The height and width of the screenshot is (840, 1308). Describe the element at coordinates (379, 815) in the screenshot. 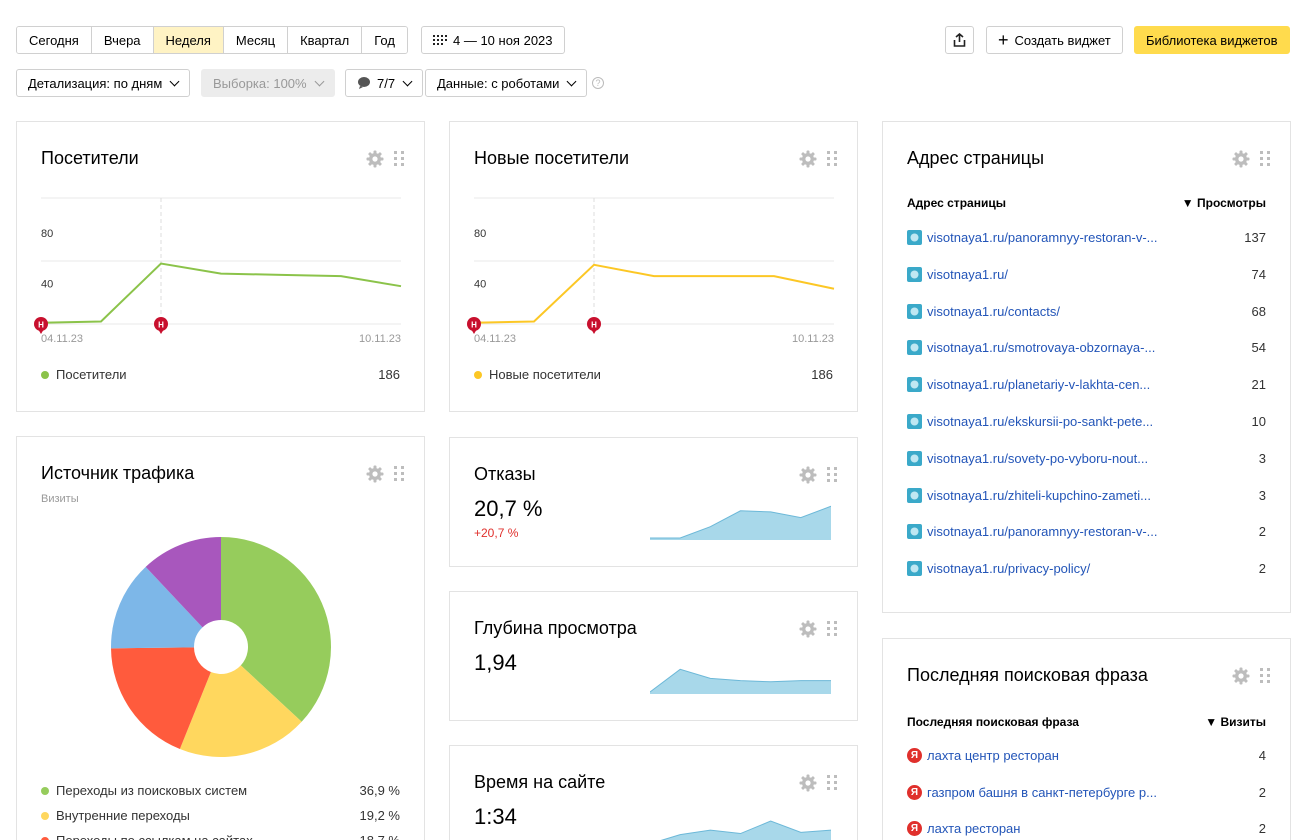

I see `legend-value: 19,2 %` at that location.